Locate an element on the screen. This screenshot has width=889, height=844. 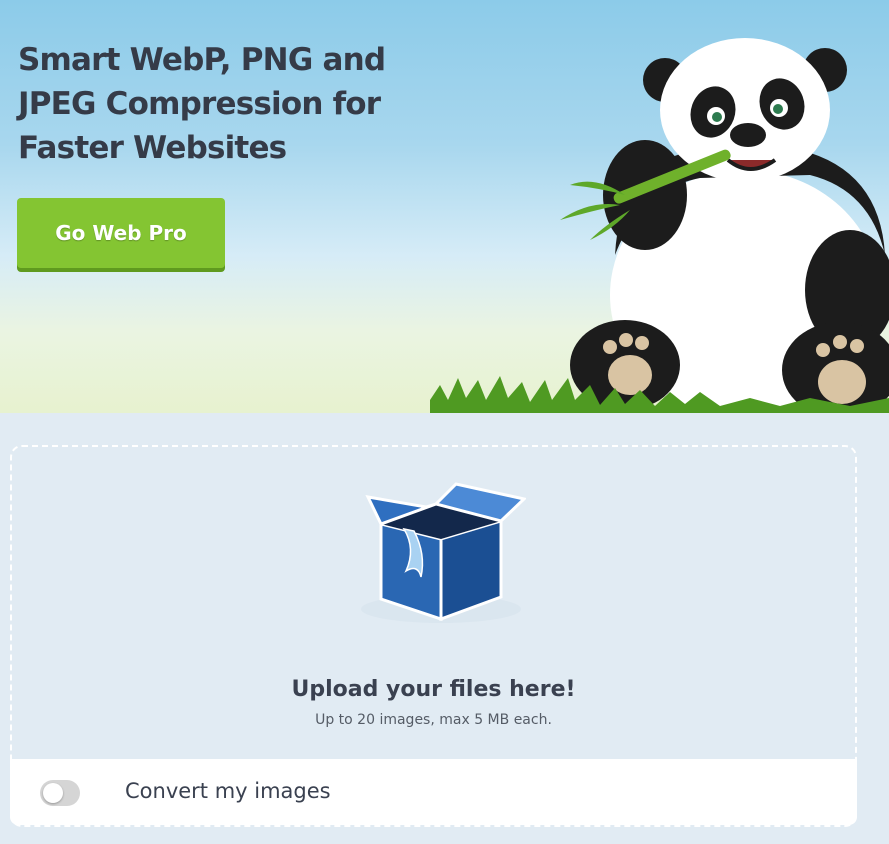
convert-toggle is located at coordinates (60, 793).